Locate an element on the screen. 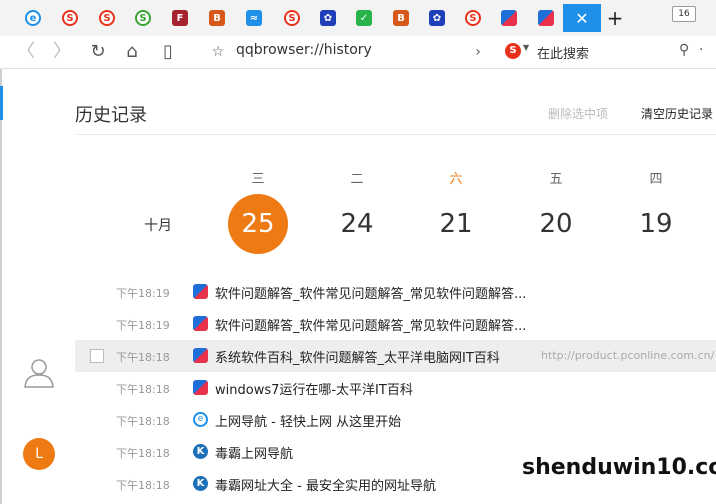 This screenshot has height=504, width=716. clear-history-button: 清空历史记录 is located at coordinates (677, 113).